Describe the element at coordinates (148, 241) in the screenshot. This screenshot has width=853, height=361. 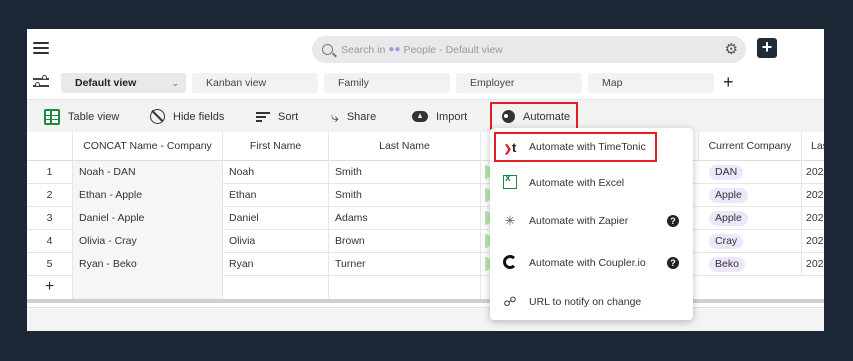
I see `cell-concat: Olivia - Cray` at that location.